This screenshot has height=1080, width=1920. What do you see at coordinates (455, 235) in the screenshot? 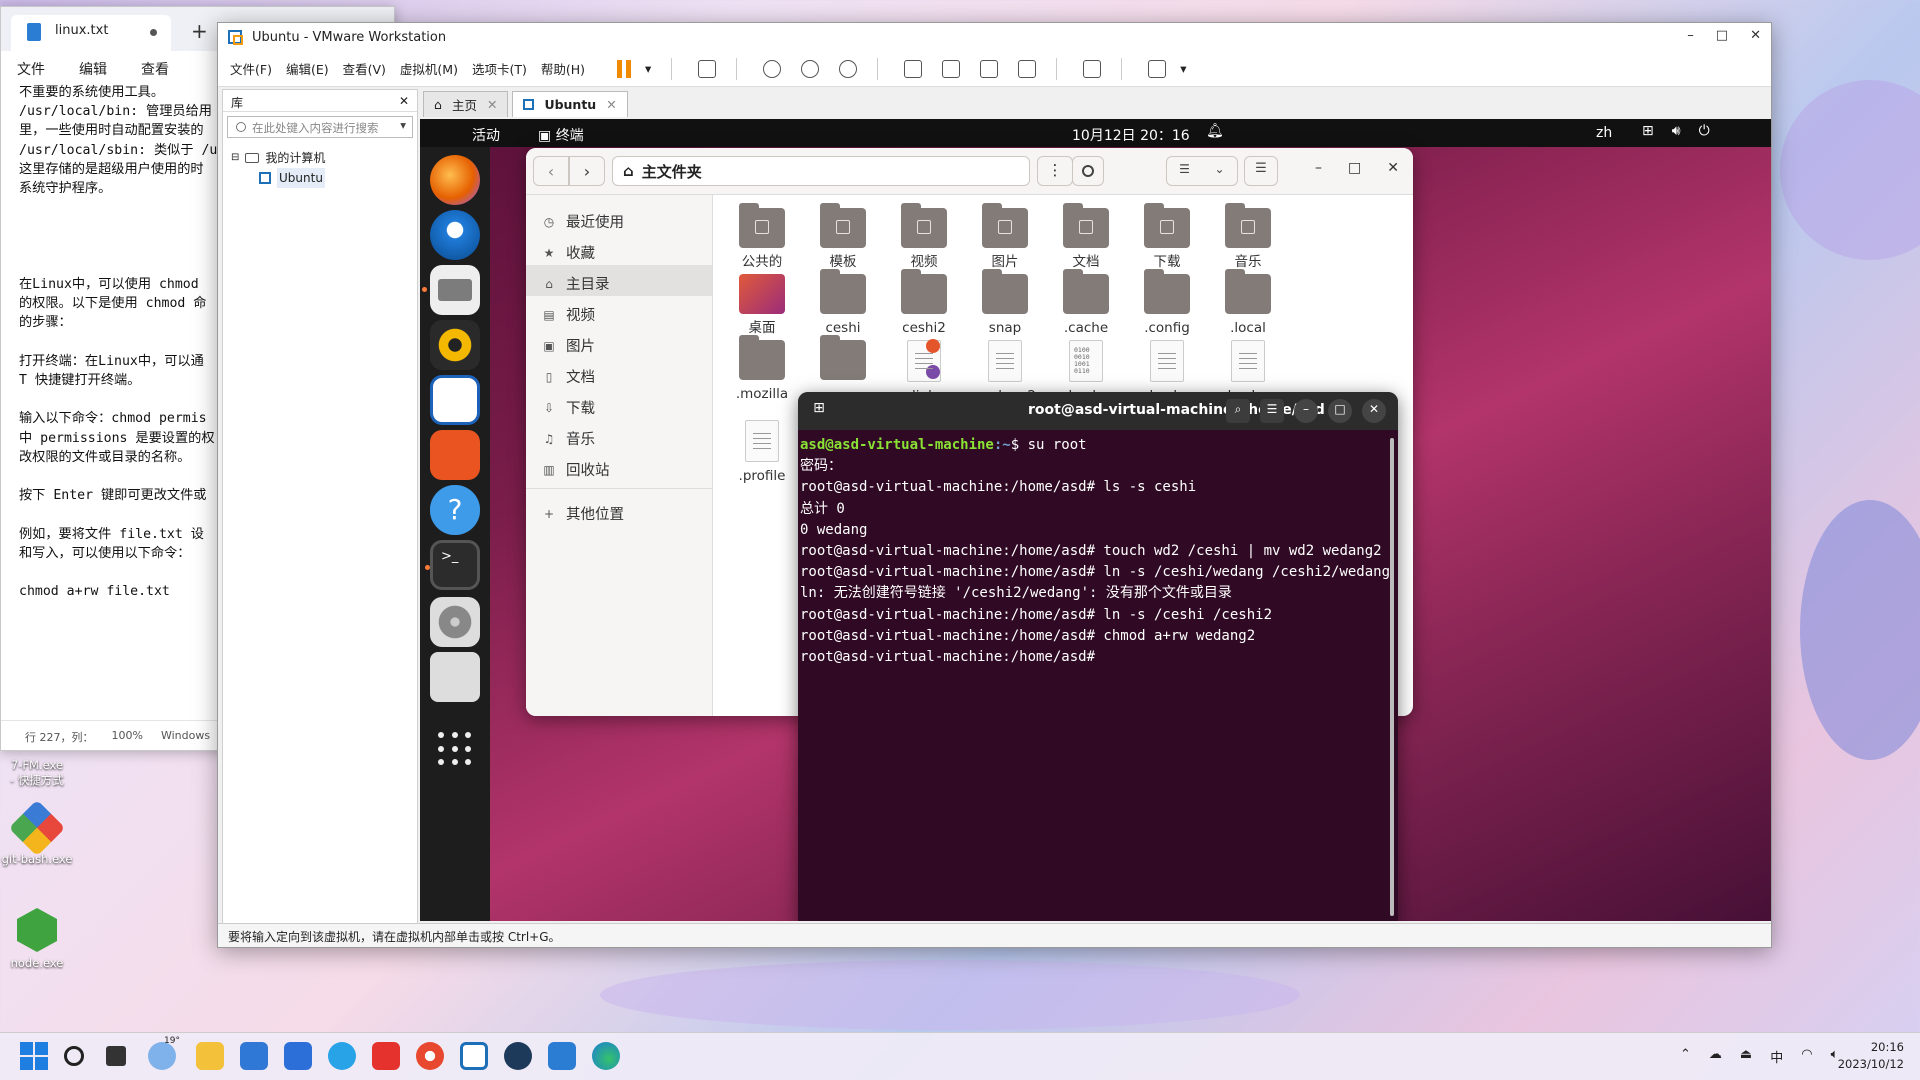
I see `thunderbird-icon` at bounding box center [455, 235].